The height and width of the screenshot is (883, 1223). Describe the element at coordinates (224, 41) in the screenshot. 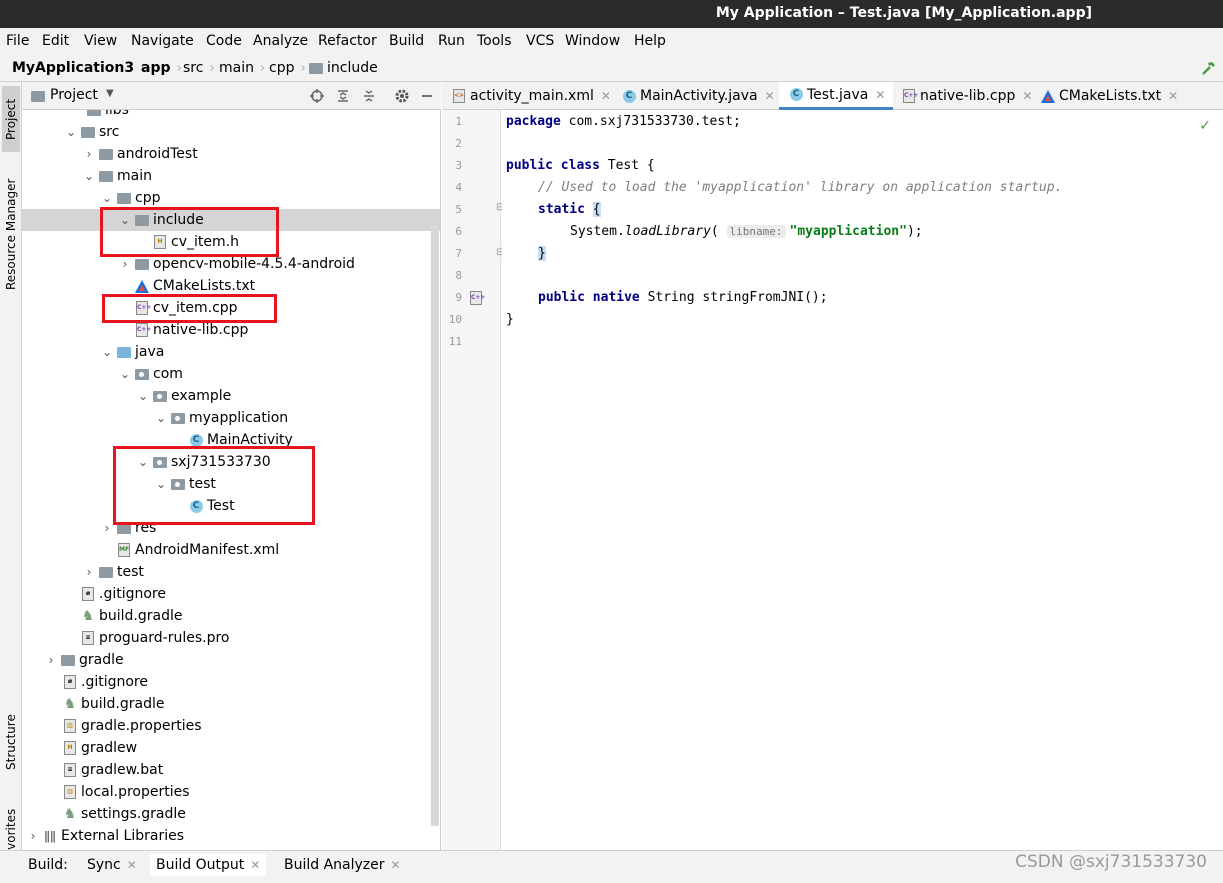

I see `menu-code: Code` at that location.